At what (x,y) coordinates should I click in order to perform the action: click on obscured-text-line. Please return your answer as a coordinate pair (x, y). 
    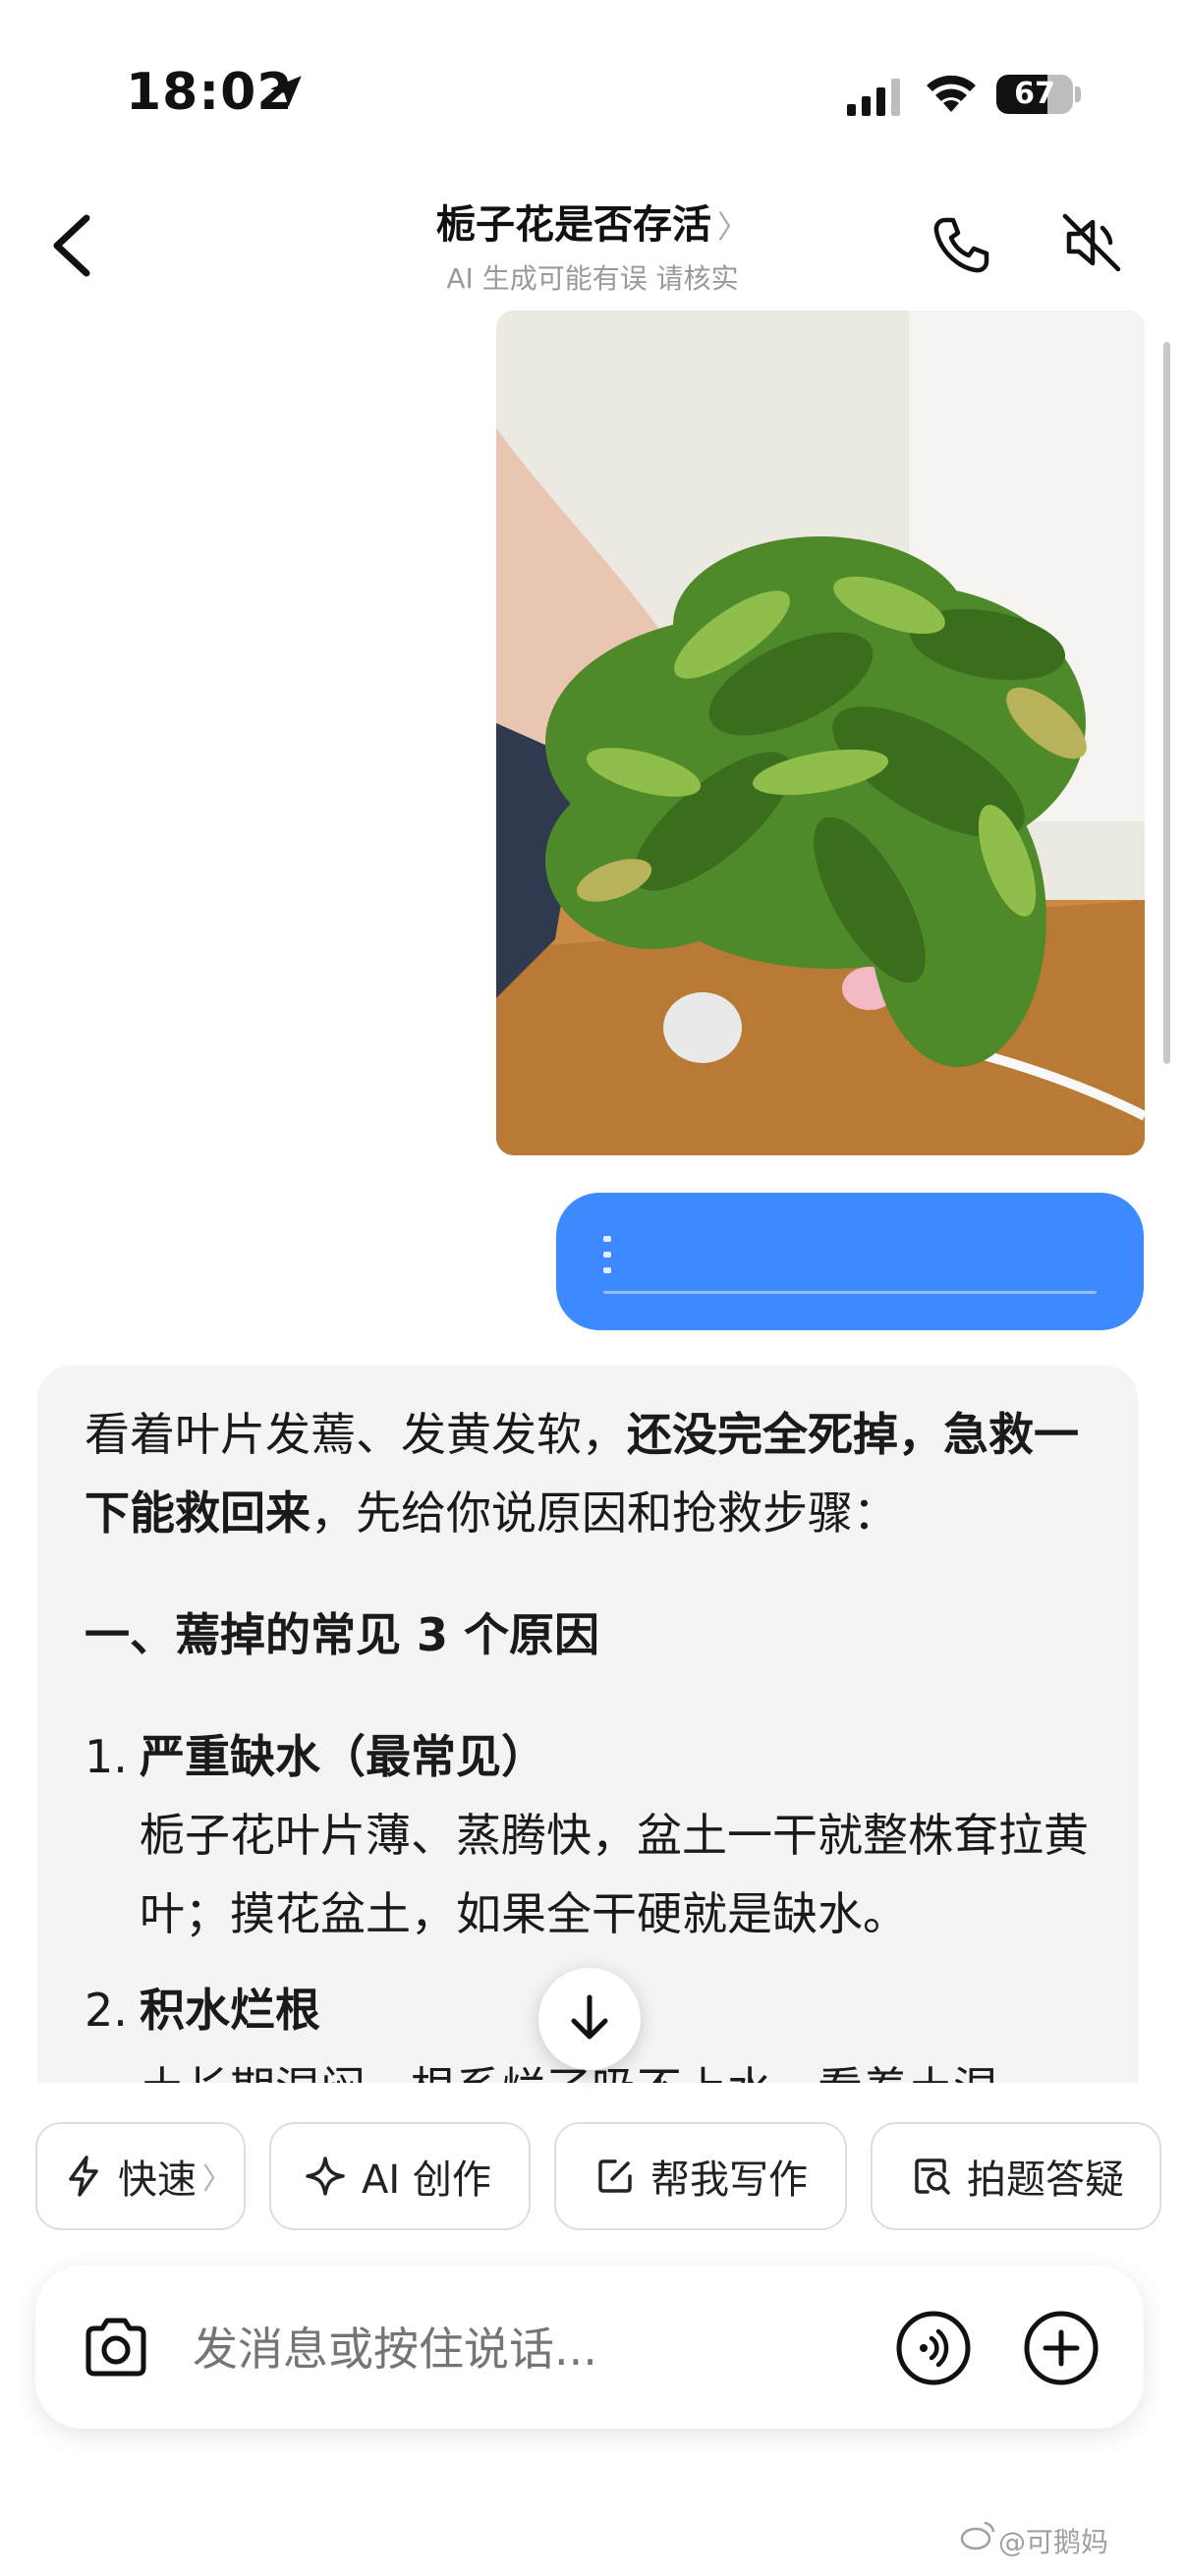
    Looking at the image, I should click on (850, 1292).